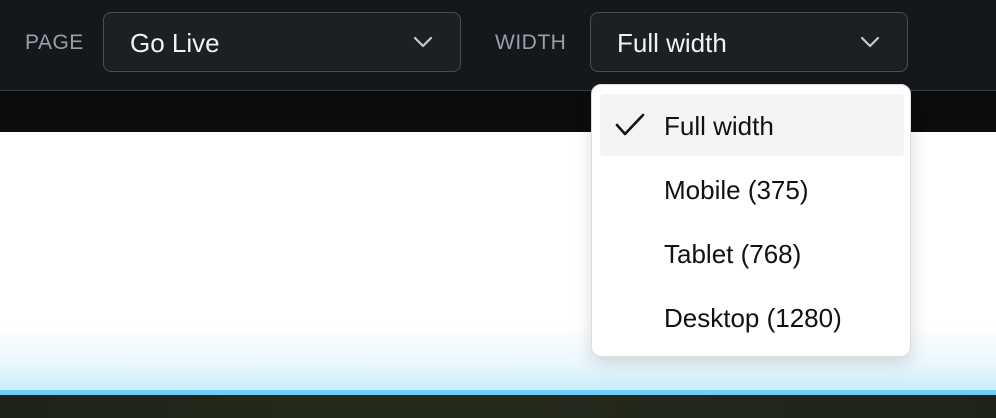  I want to click on width-option-mobile: Mobile (375), so click(752, 189).